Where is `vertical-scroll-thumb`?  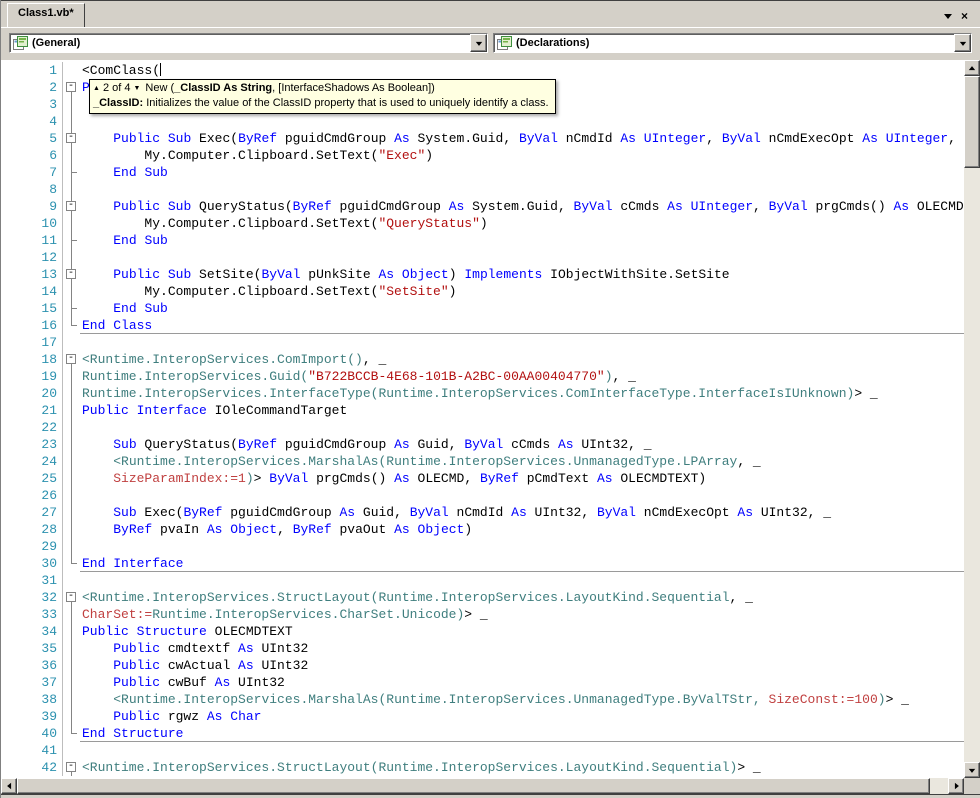
vertical-scroll-thumb is located at coordinates (972, 122).